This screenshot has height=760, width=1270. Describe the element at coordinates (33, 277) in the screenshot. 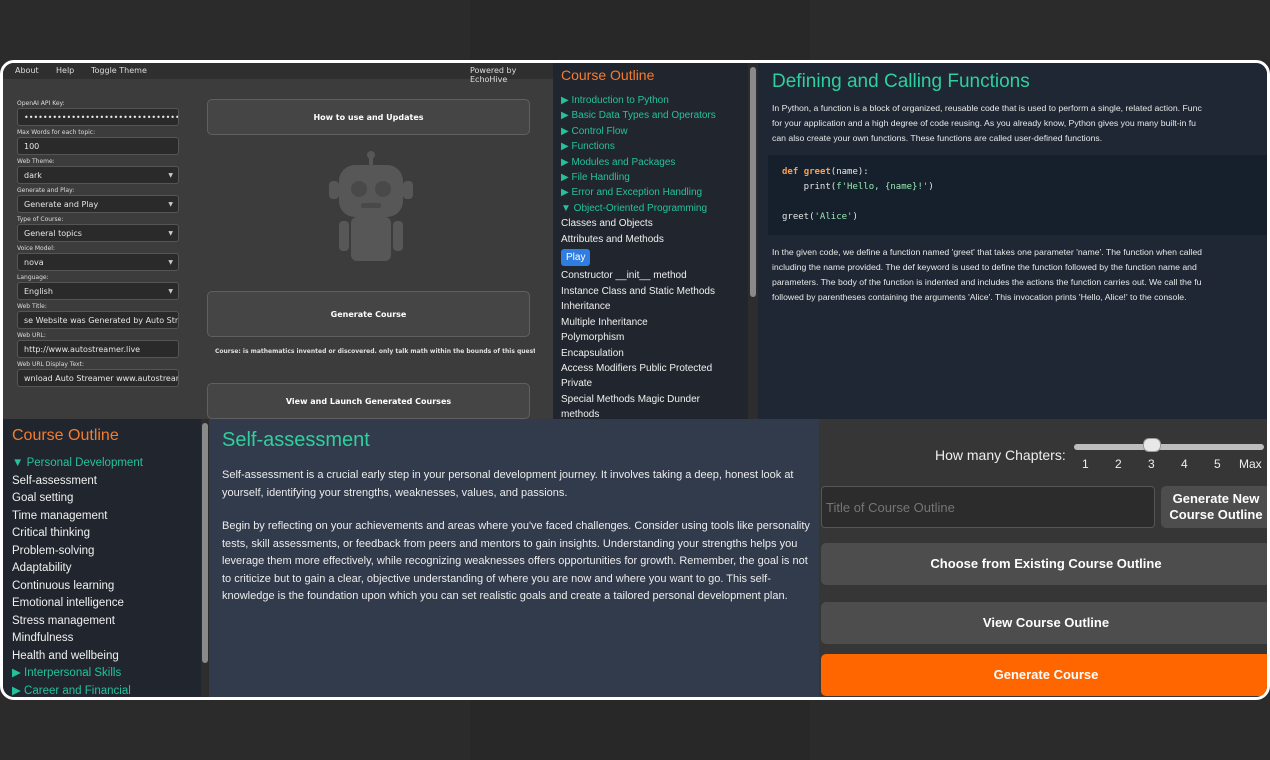

I see `field-label: Language:` at that location.